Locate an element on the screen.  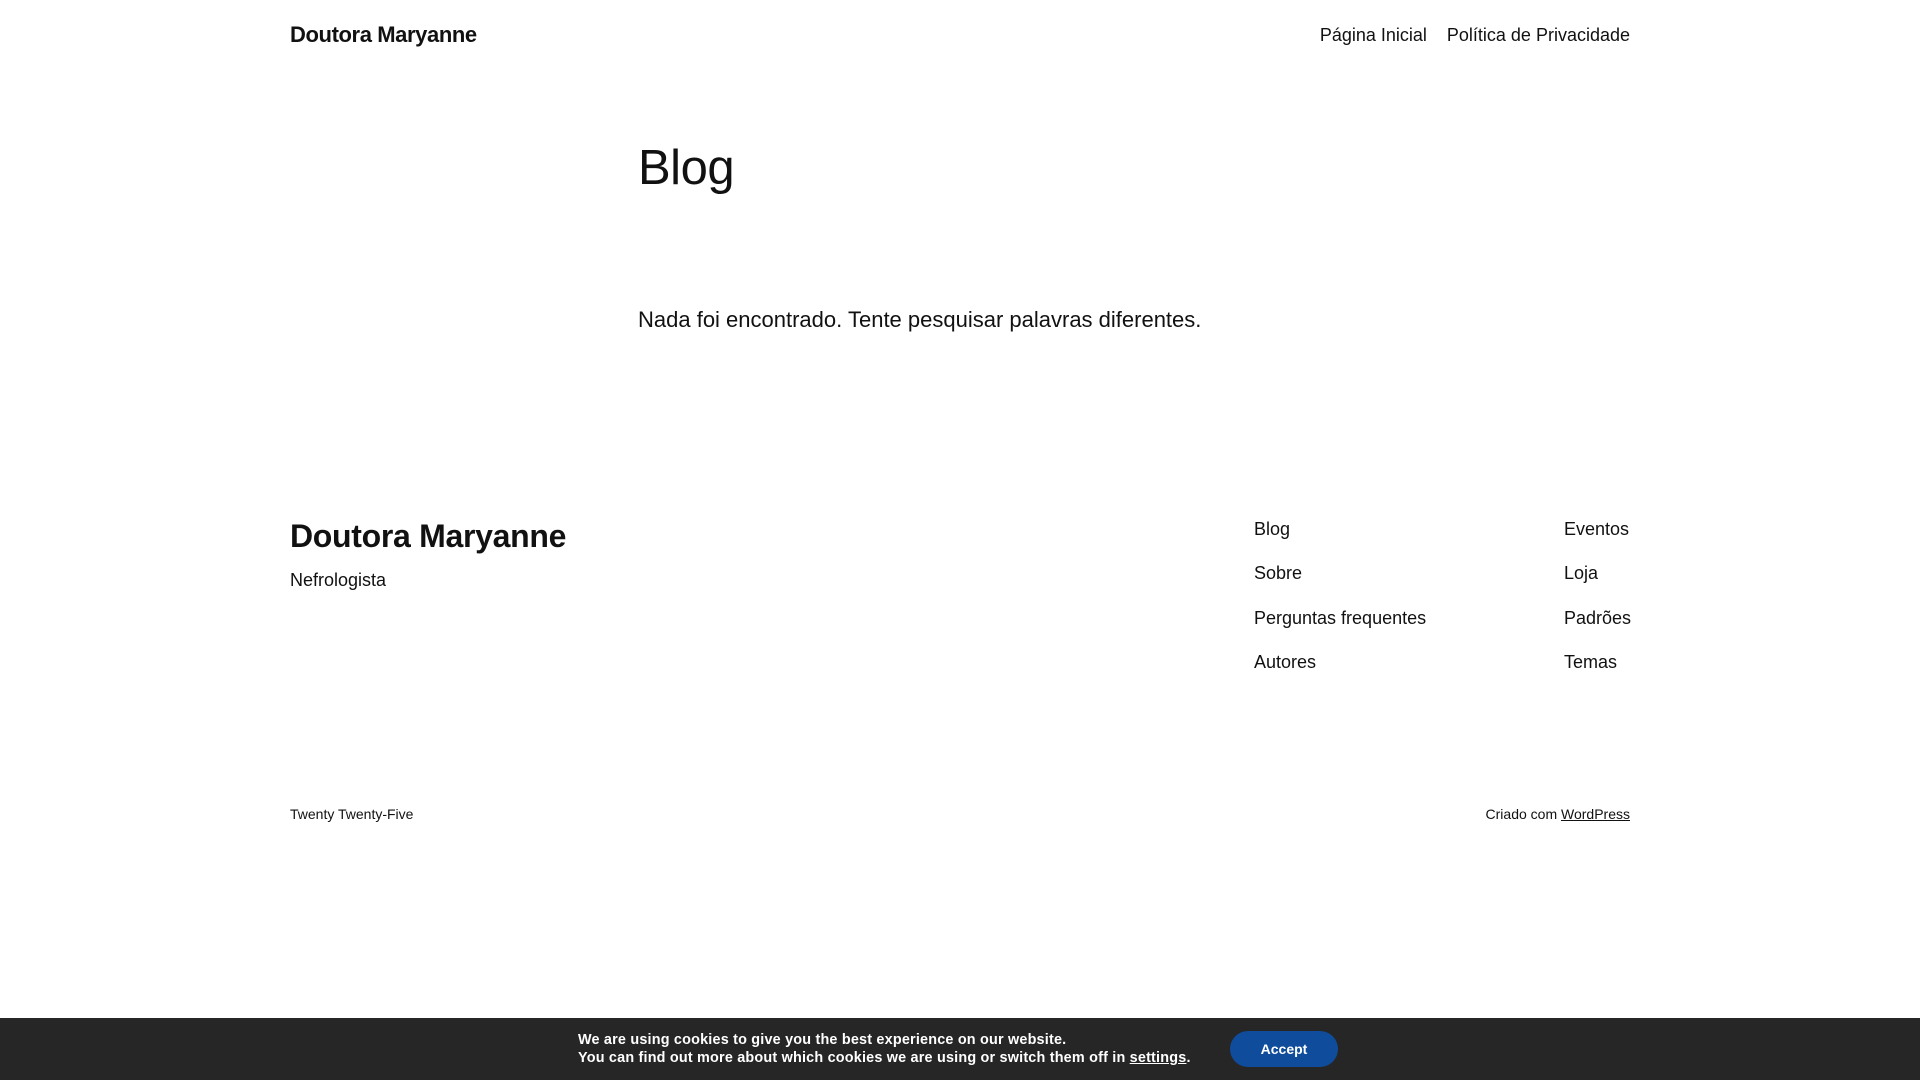
footer-site-title-link: Doutora Maryanne is located at coordinates (428, 536).